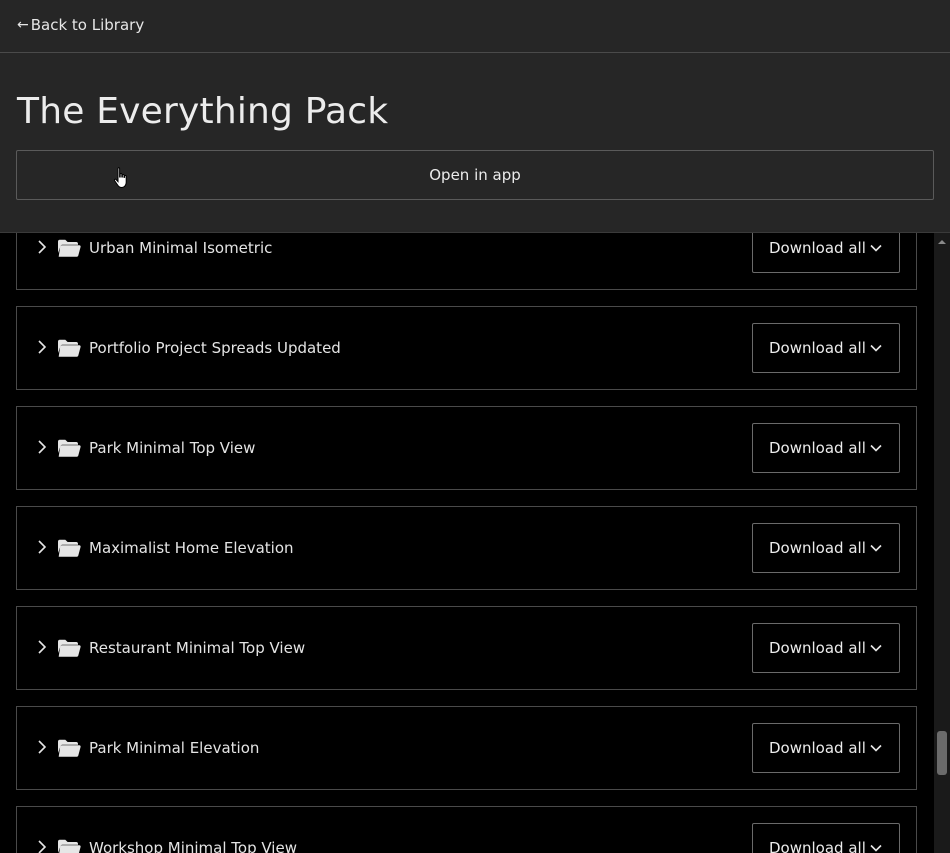 The height and width of the screenshot is (853, 950). I want to click on list-item: Park Minimal Top View Download all, so click(466, 448).